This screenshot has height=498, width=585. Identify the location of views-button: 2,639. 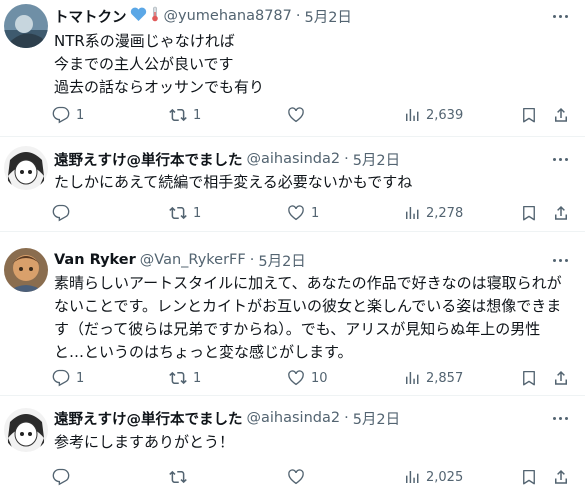
(433, 115).